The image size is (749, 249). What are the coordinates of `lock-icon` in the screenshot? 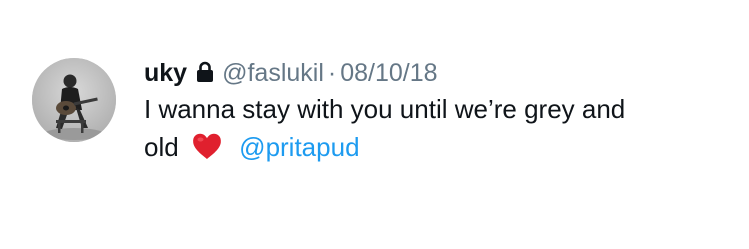 It's located at (205, 72).